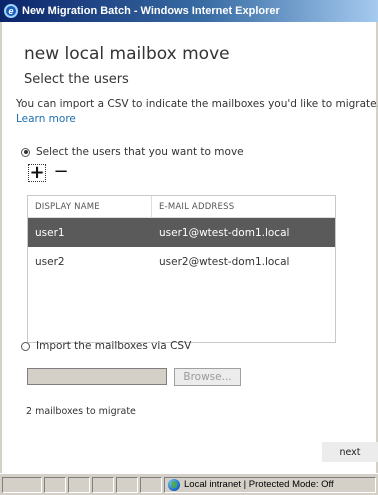 This screenshot has height=495, width=378. Describe the element at coordinates (350, 452) in the screenshot. I see `next-button: next` at that location.